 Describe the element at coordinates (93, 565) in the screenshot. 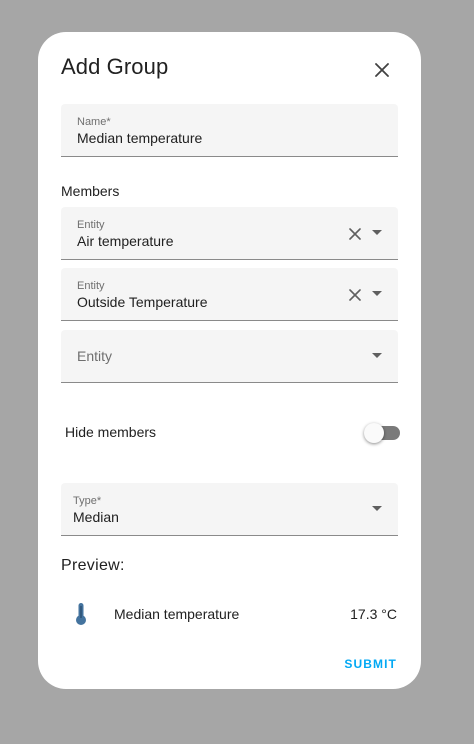

I see `preview-title: Preview:` at that location.